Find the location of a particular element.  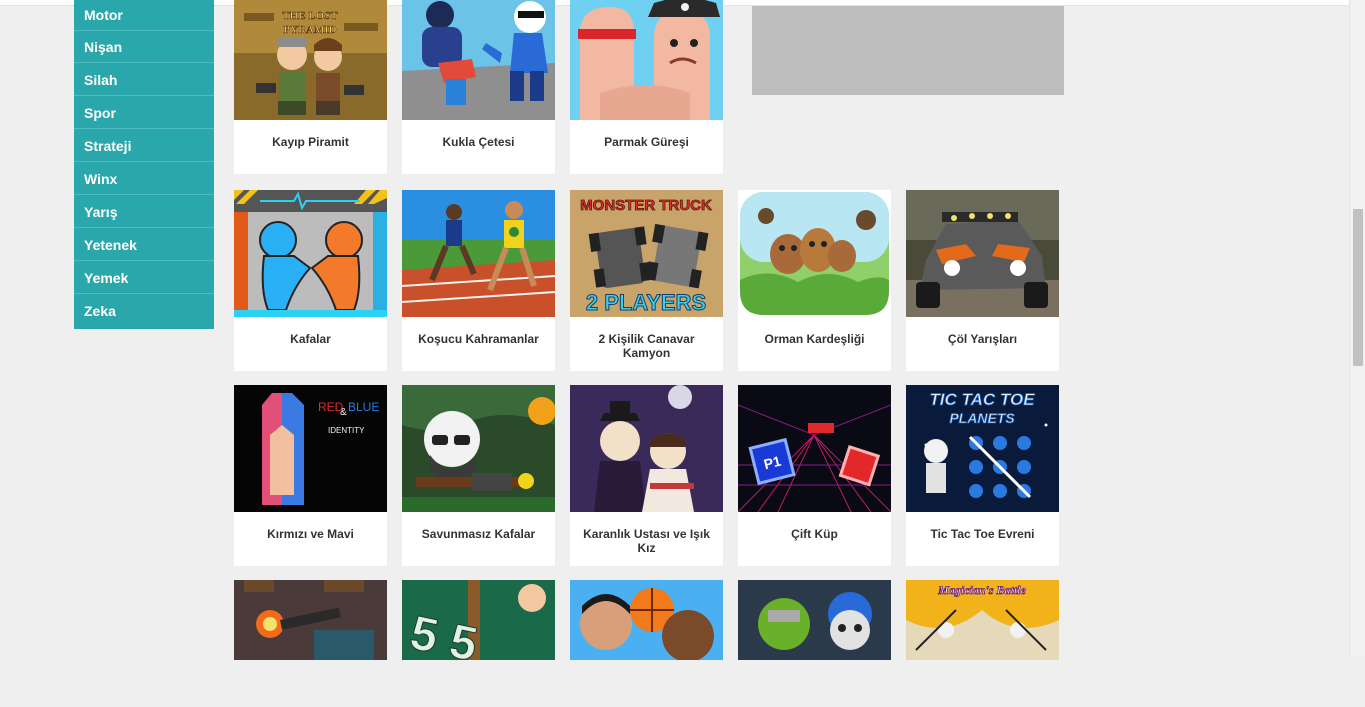

sidebar-item-motor: Motor is located at coordinates (144, 15).